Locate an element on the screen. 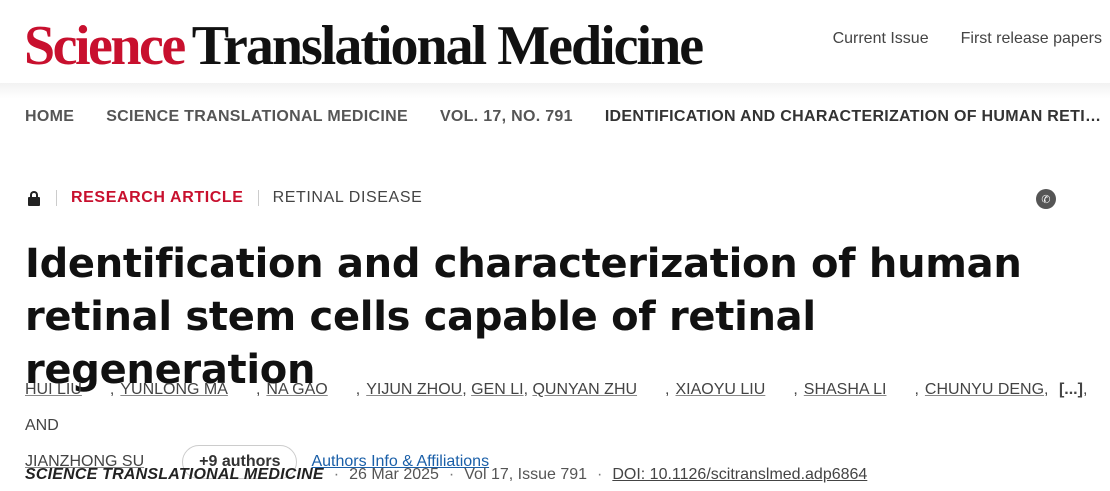 This screenshot has width=1110, height=491. more-authors-marker: [...] is located at coordinates (1071, 390).